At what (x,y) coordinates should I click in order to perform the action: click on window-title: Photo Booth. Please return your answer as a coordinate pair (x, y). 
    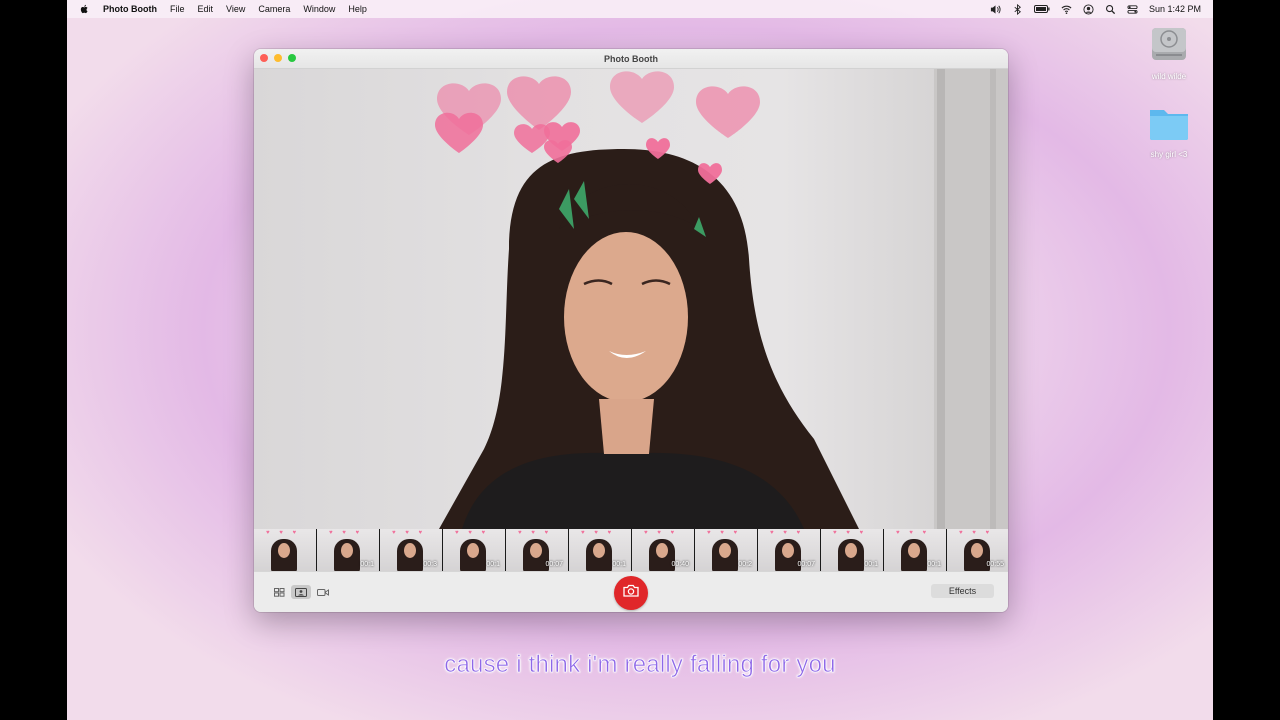
    Looking at the image, I should click on (631, 58).